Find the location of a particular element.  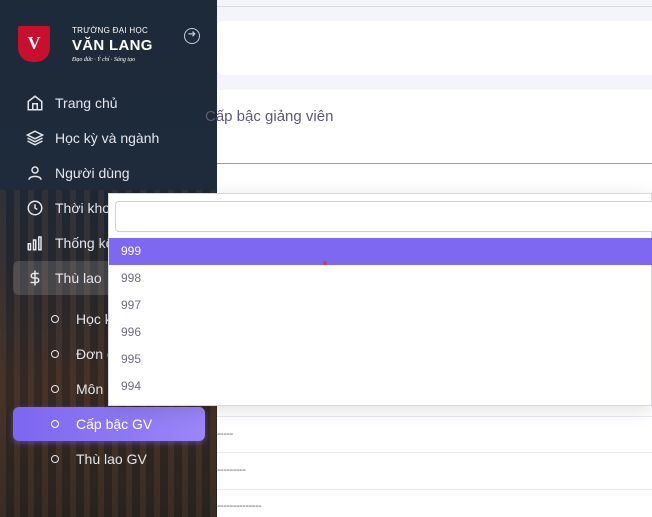

university-shield-icon is located at coordinates (34, 44).